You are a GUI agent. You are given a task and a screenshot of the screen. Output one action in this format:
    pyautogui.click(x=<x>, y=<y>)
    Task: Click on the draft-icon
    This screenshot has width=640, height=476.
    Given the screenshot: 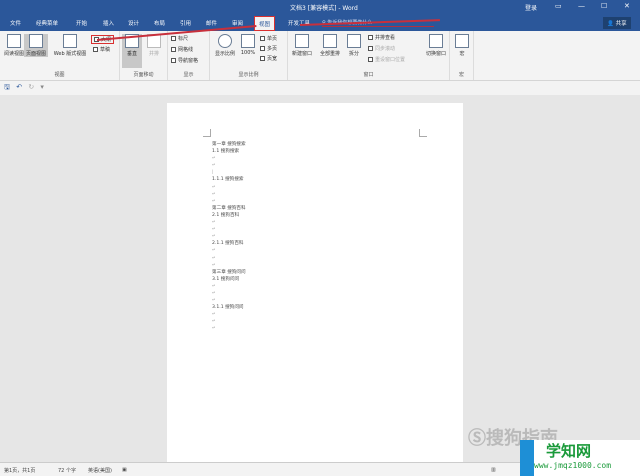 What is the action you would take?
    pyautogui.click(x=95, y=49)
    